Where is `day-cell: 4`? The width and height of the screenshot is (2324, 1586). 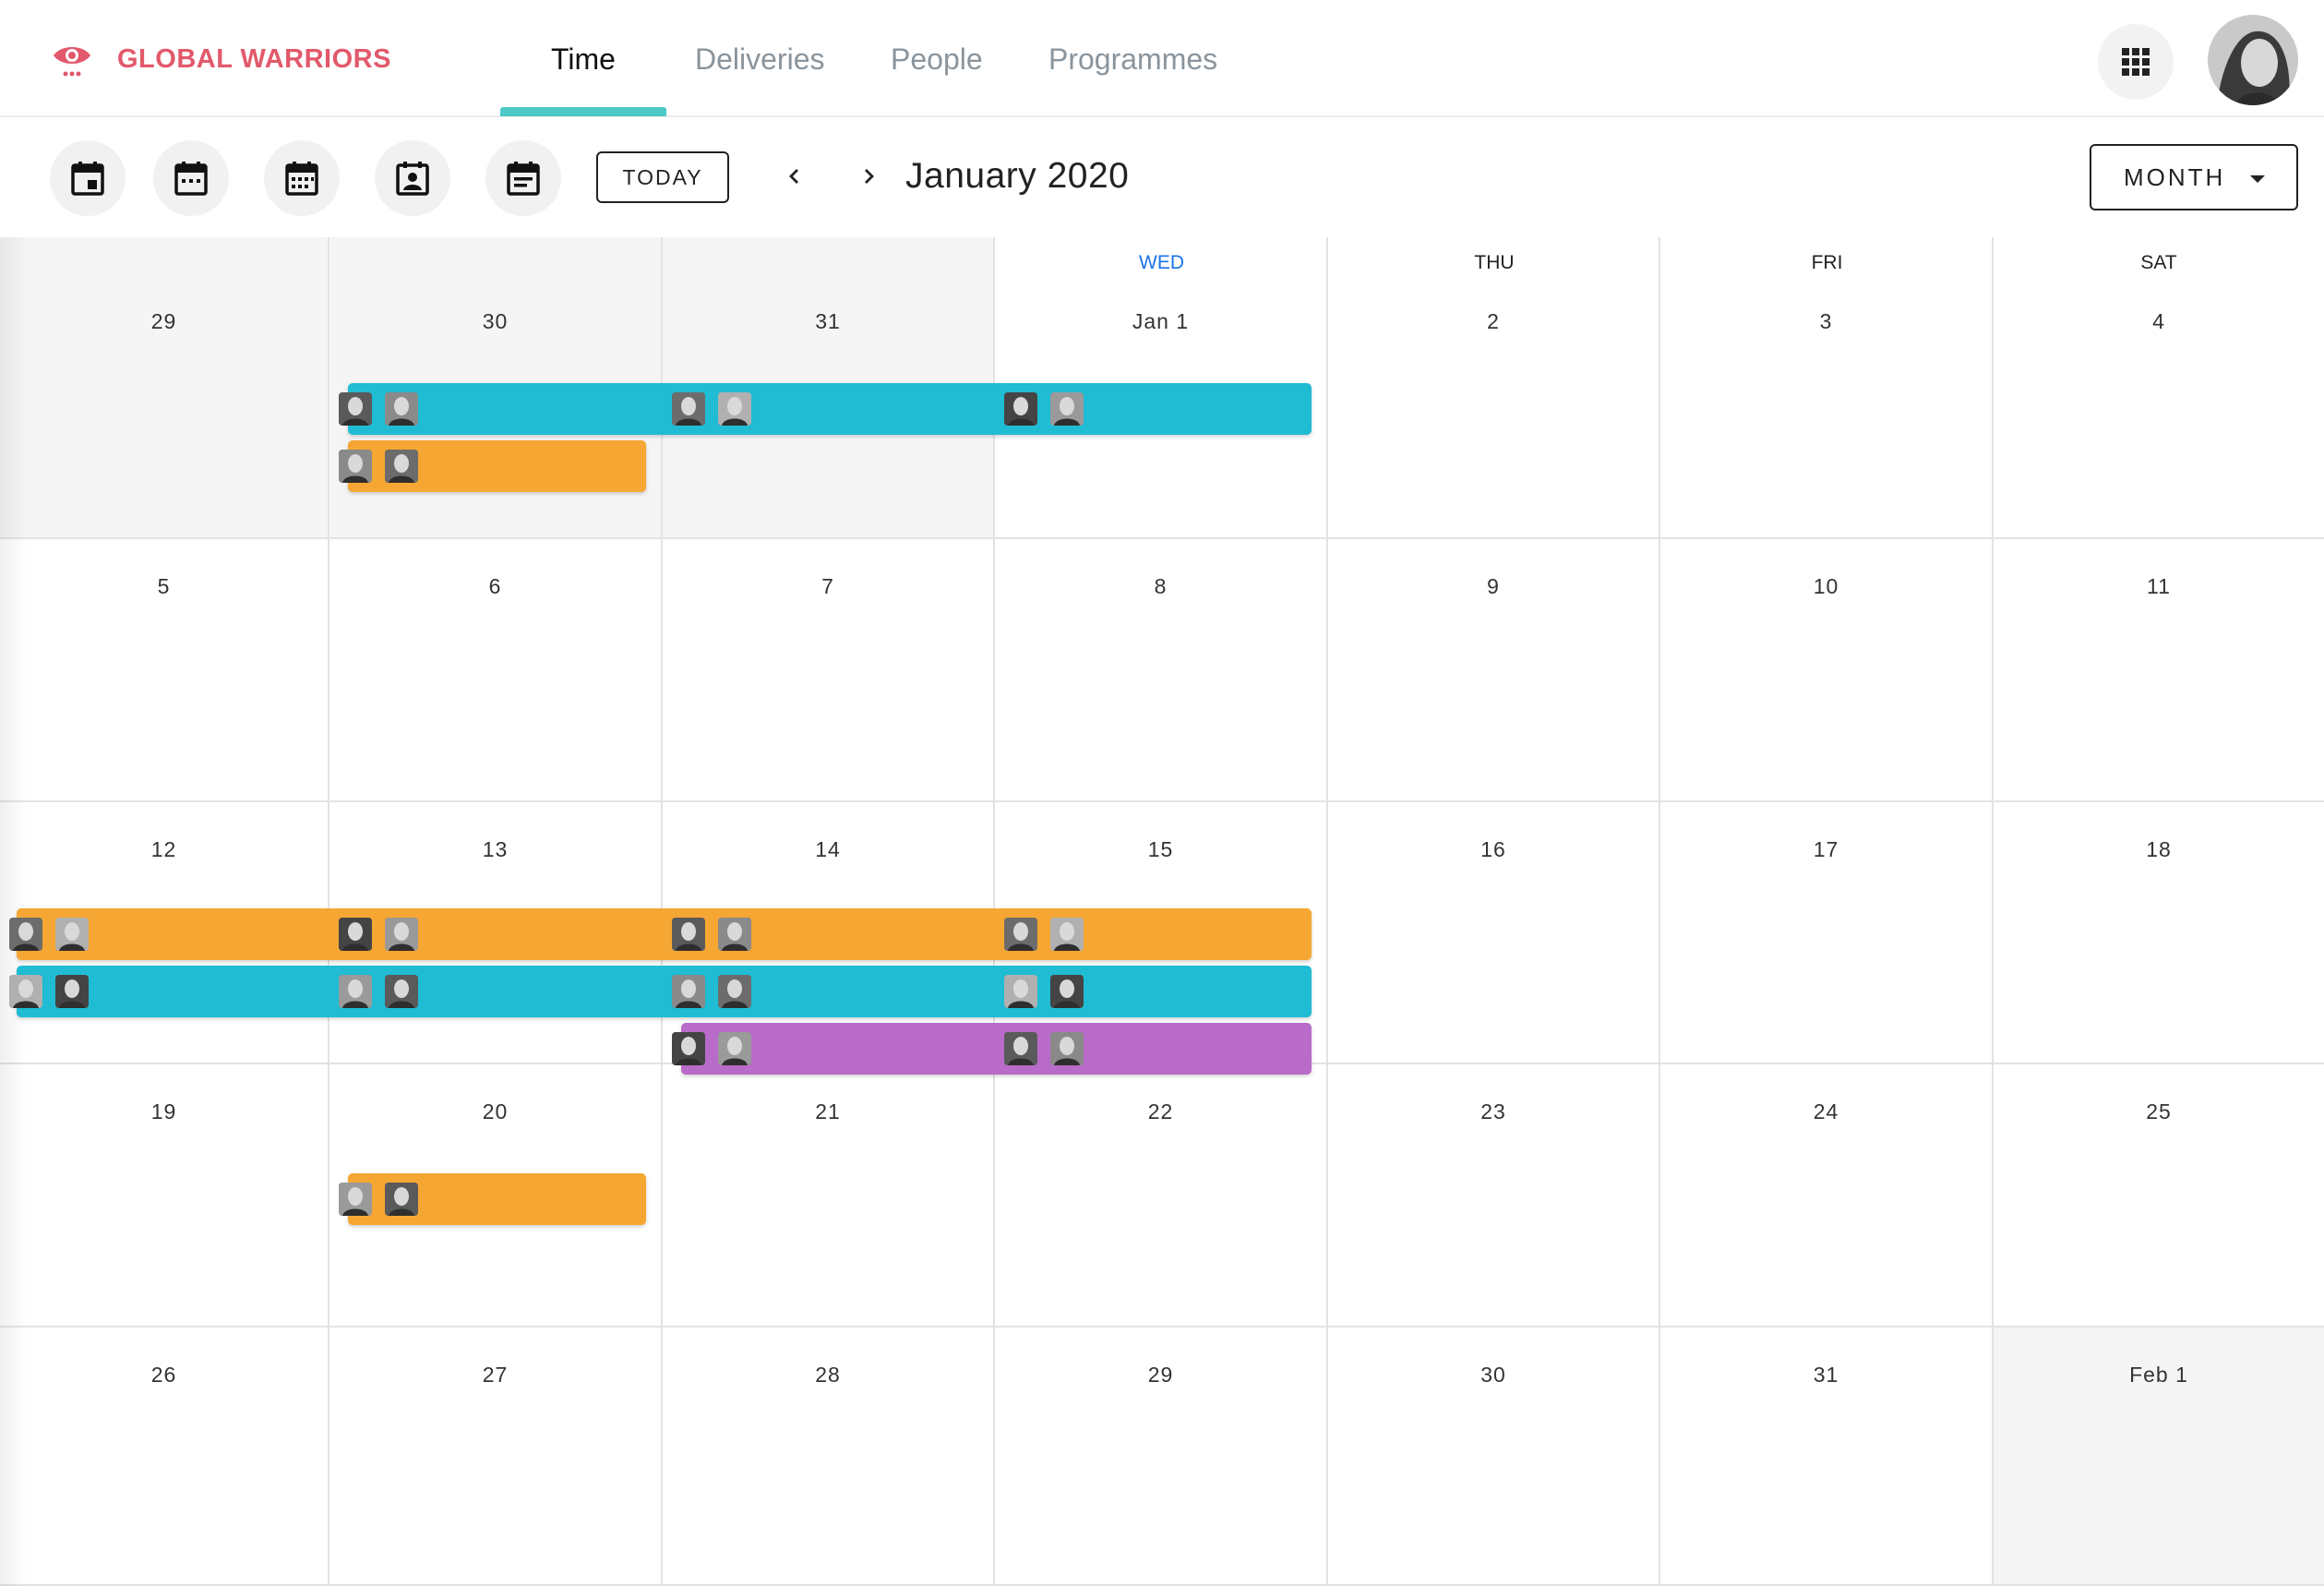
day-cell: 4 is located at coordinates (2159, 388).